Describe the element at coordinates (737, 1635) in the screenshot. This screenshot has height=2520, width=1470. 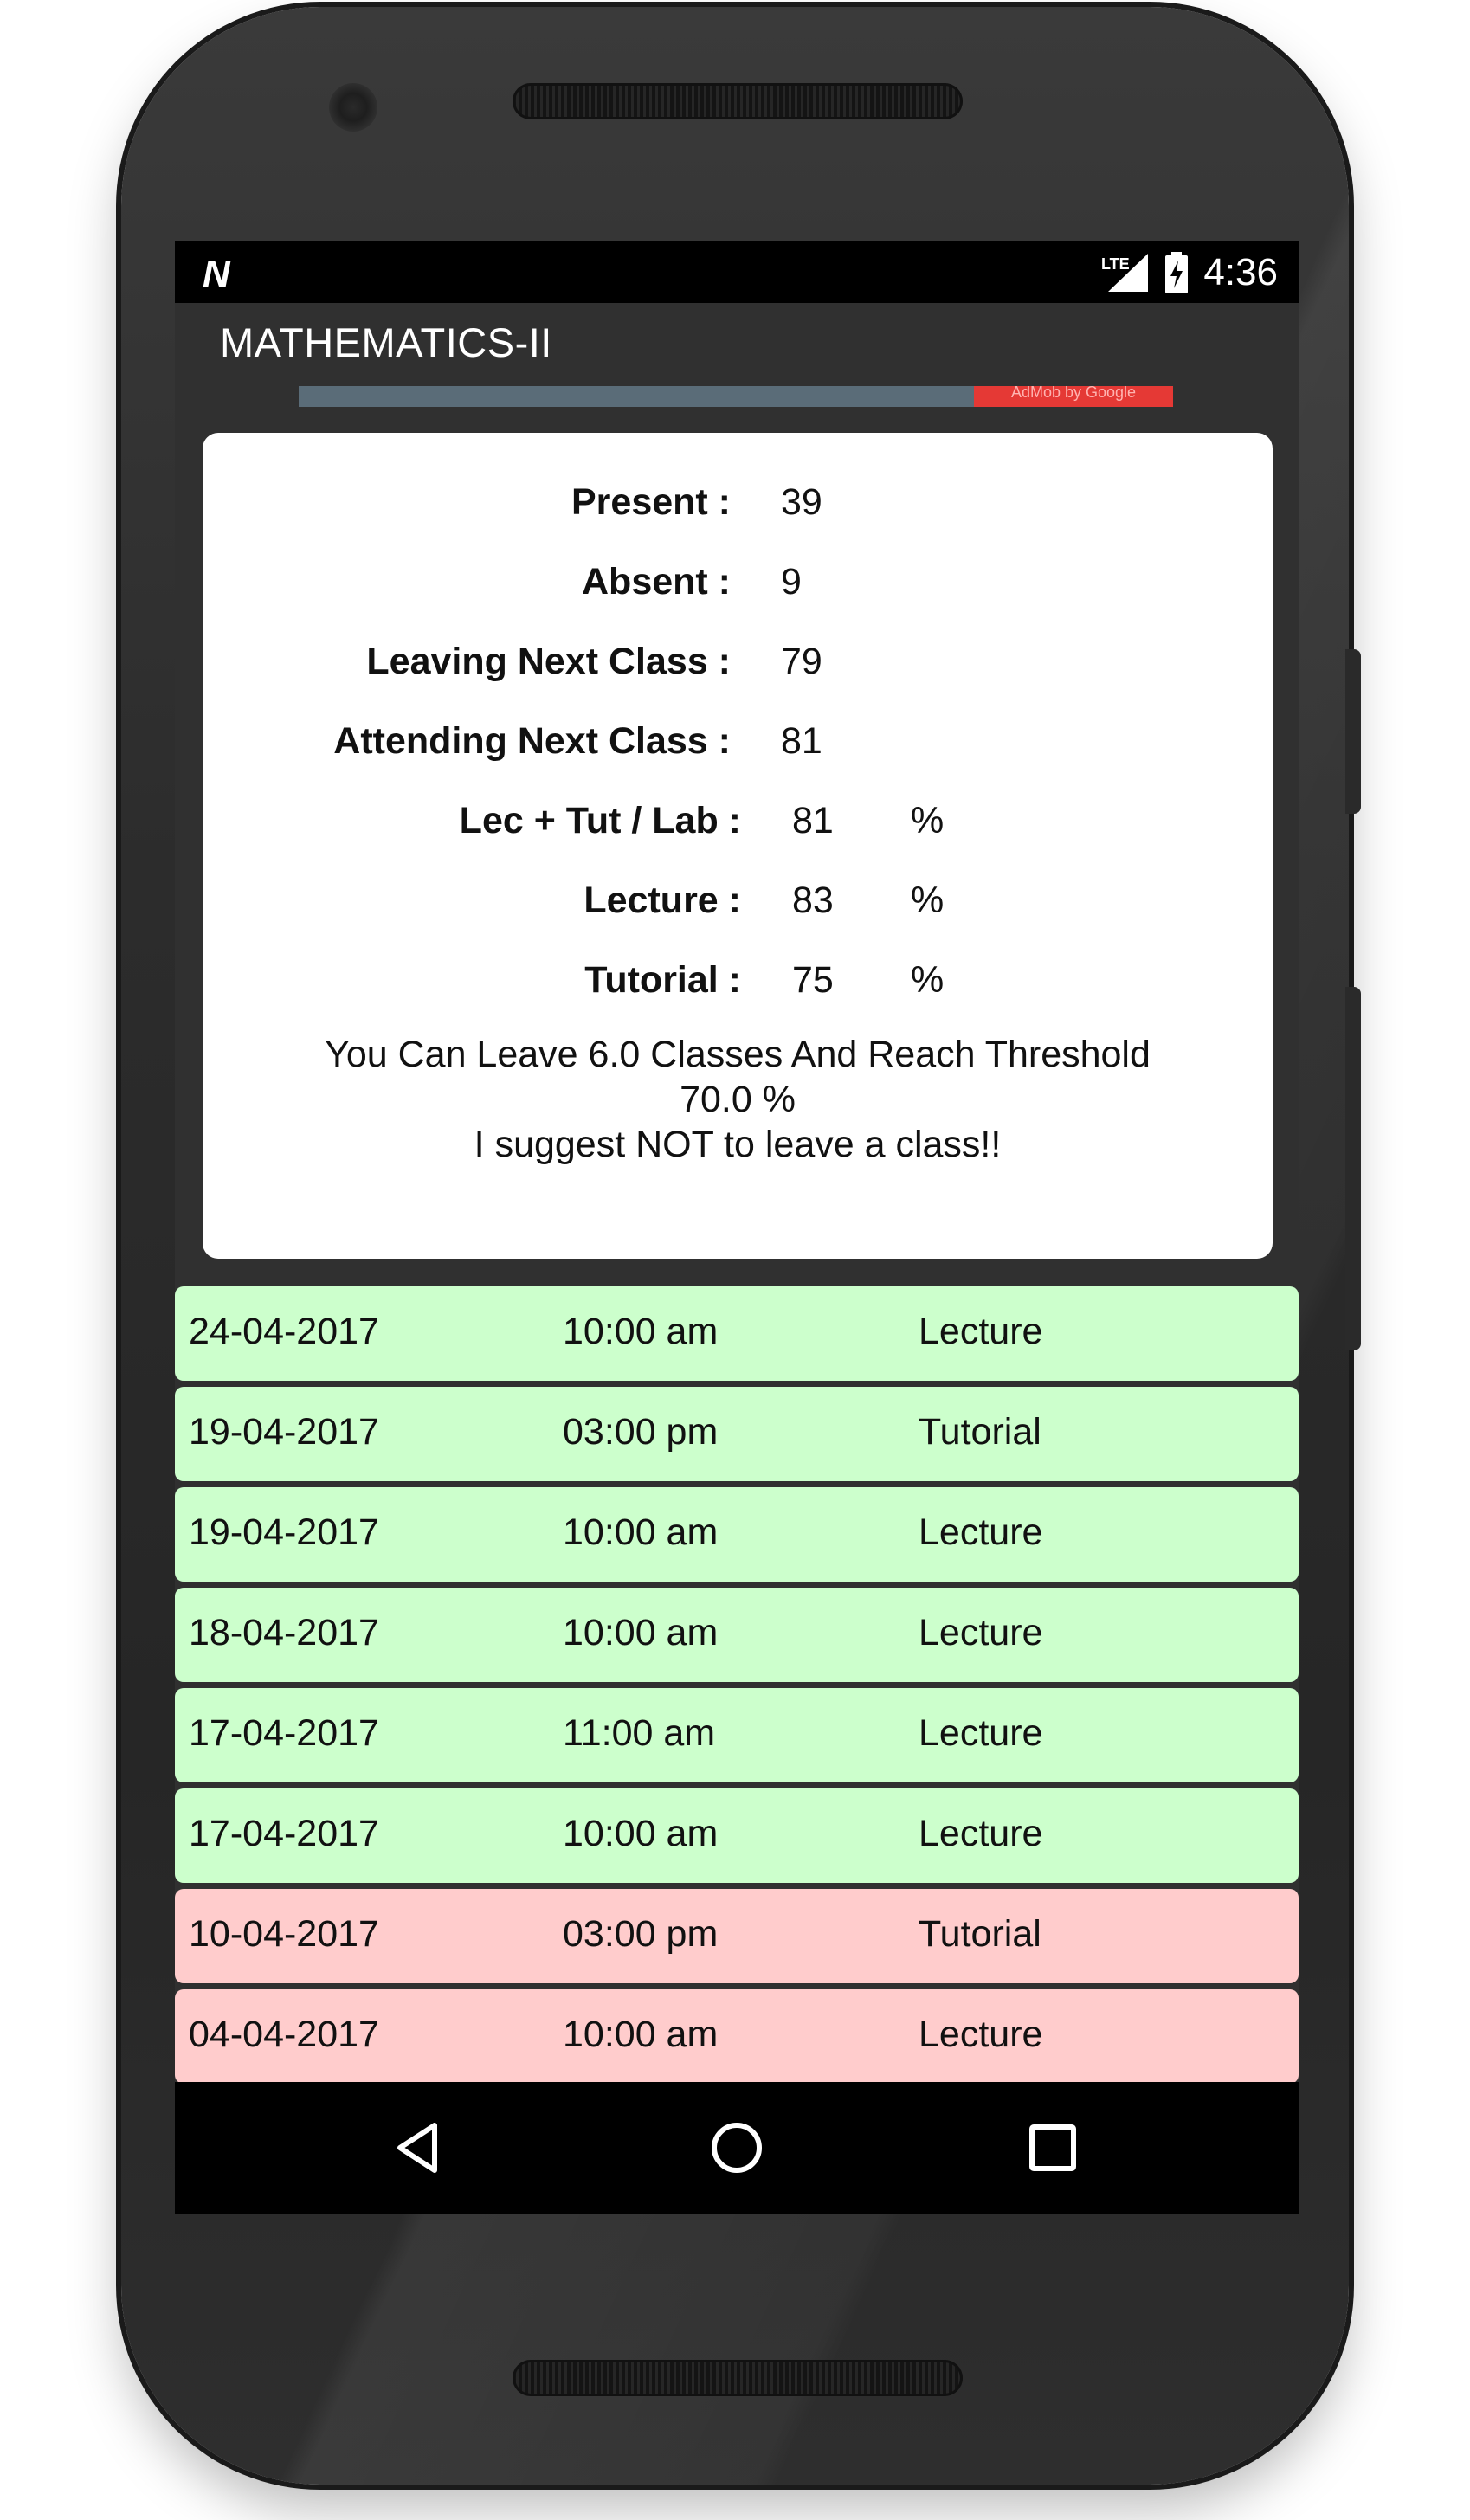
I see `list-item: 18-04-2017 10:00 am Lecture` at that location.